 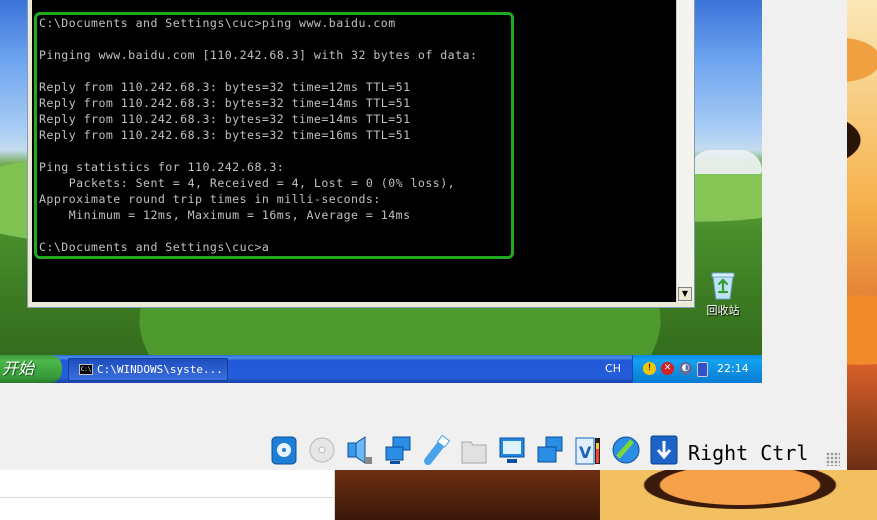 I want to click on clock: 22:14, so click(x=733, y=369).